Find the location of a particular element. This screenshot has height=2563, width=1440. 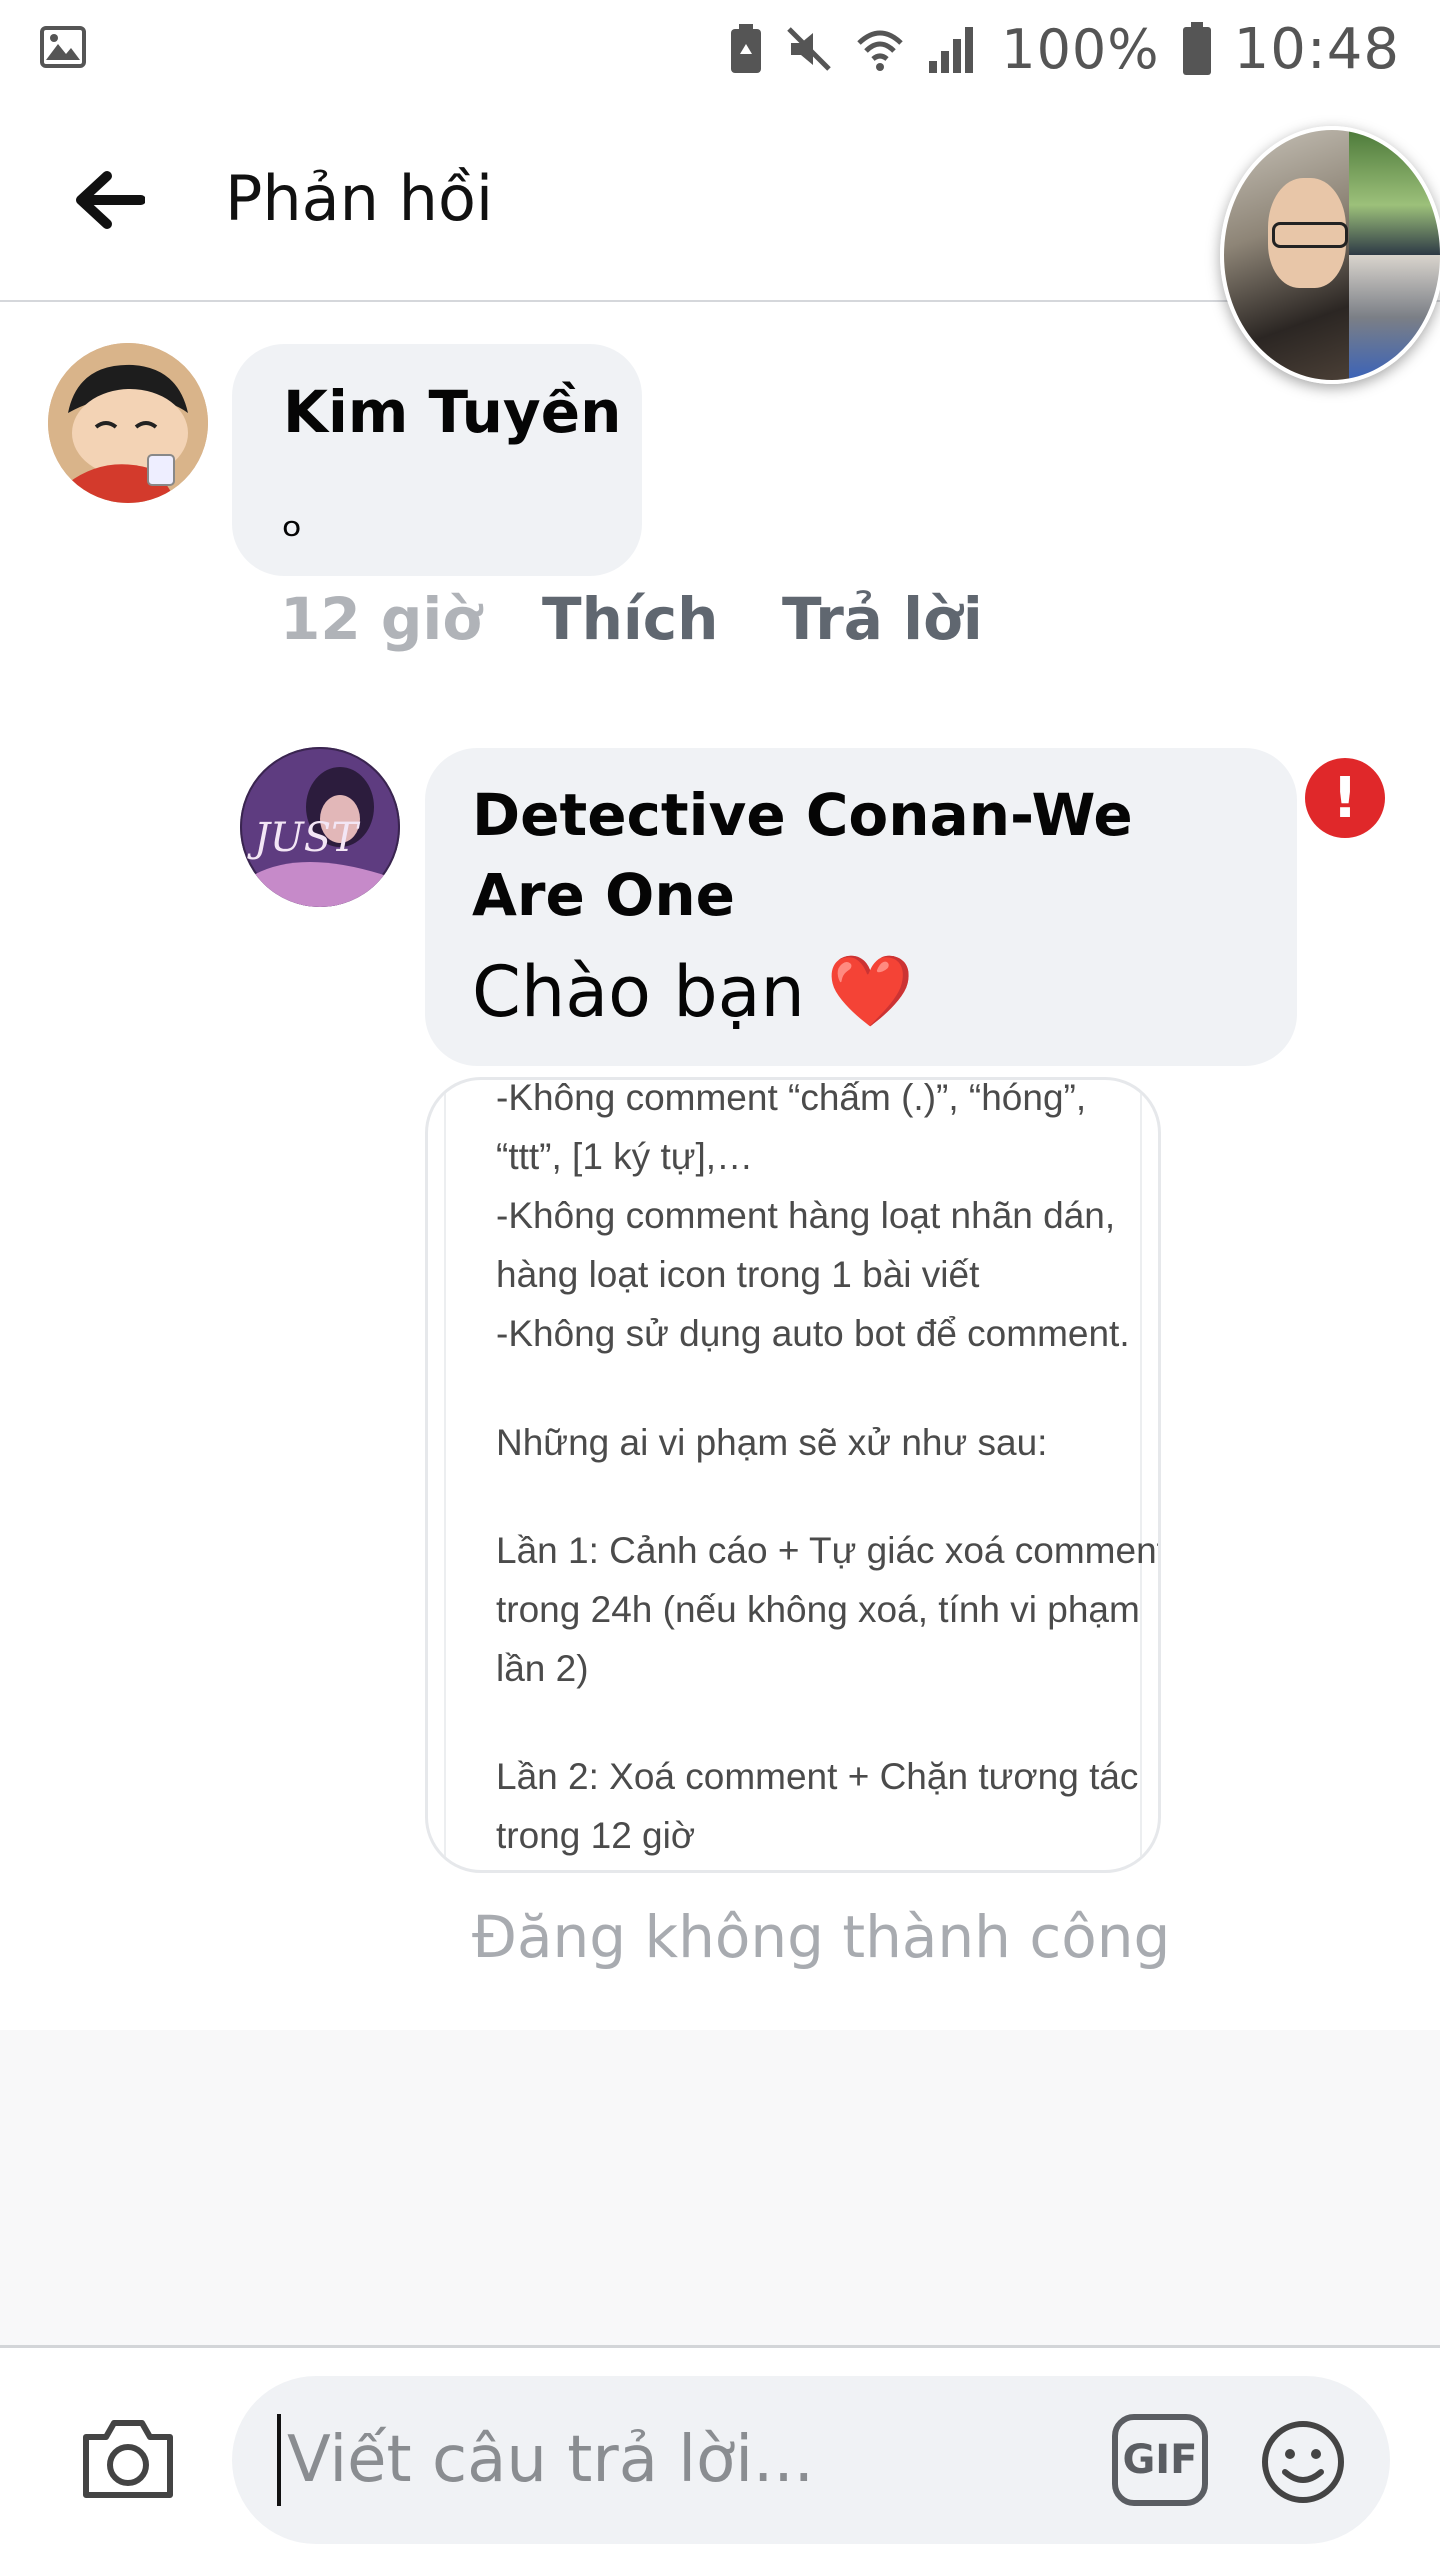

camera-button is located at coordinates (128, 2458).